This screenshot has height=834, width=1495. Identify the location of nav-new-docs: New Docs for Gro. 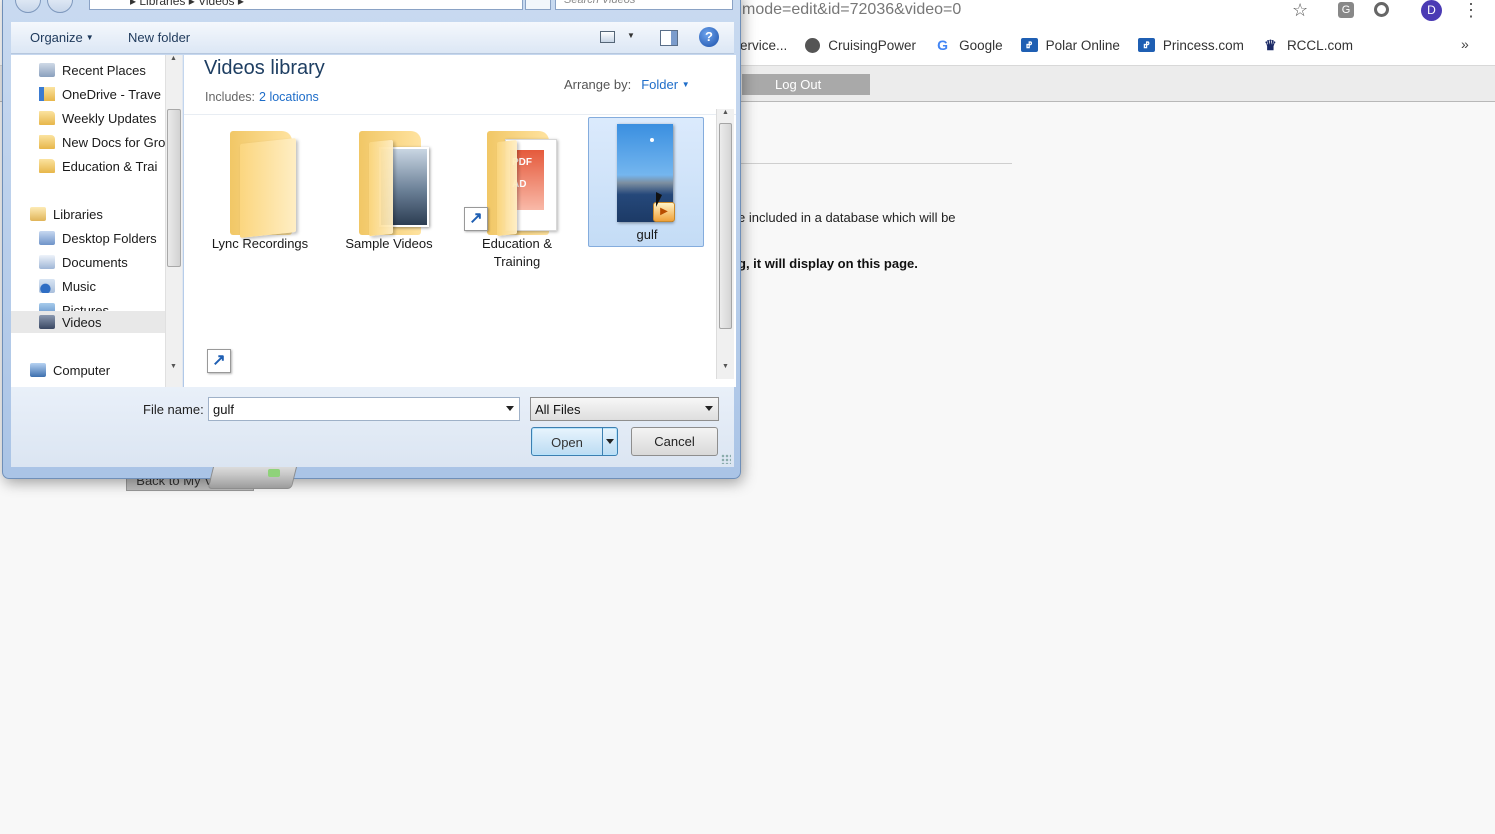
(102, 142).